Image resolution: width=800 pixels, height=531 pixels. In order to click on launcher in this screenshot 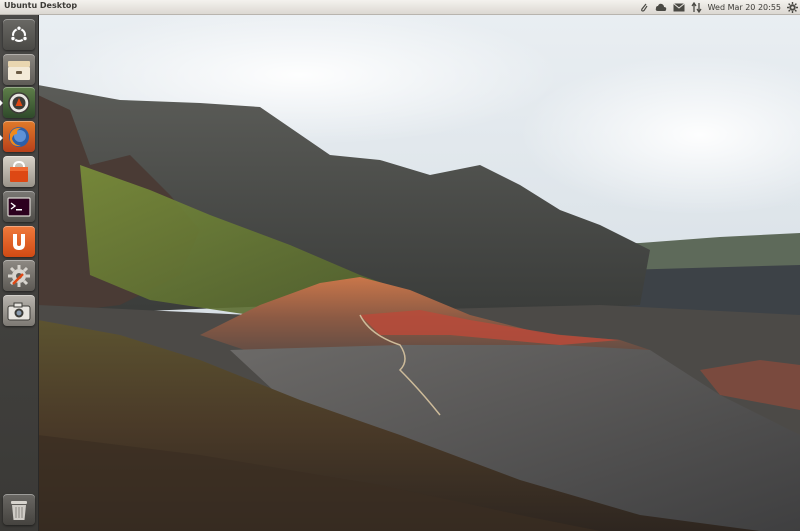, I will do `click(19, 273)`.